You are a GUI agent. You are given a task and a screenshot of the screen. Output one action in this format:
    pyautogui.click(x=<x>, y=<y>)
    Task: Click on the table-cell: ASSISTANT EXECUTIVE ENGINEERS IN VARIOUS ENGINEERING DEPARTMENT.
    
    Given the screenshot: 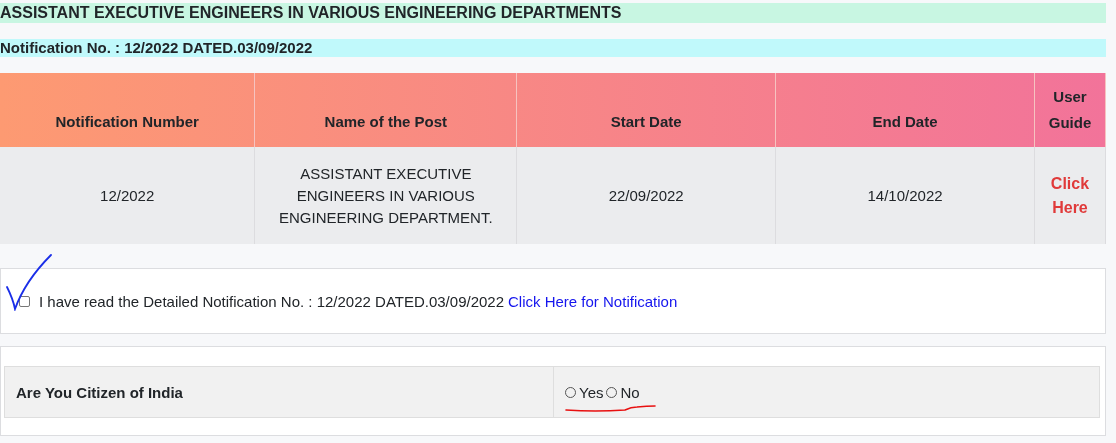 What is the action you would take?
    pyautogui.click(x=385, y=195)
    